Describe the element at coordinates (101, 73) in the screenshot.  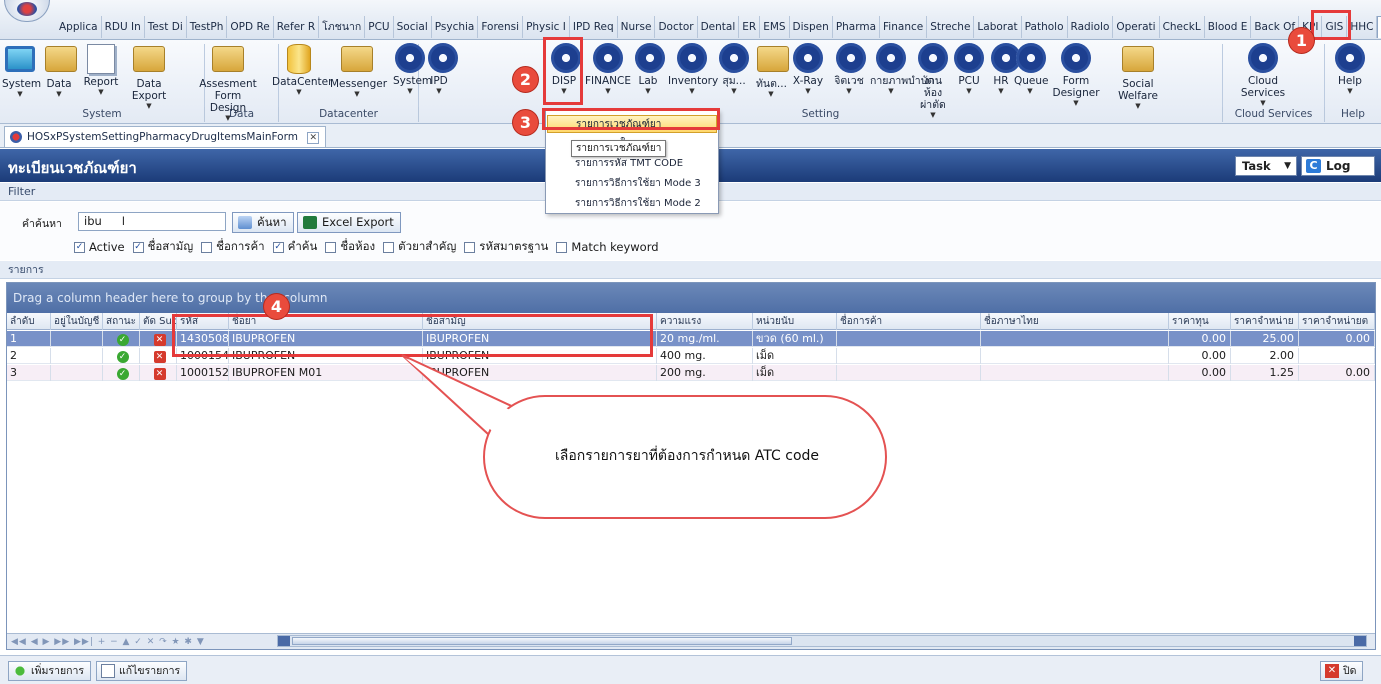
I see `ribbon-button: Report ▼` at that location.